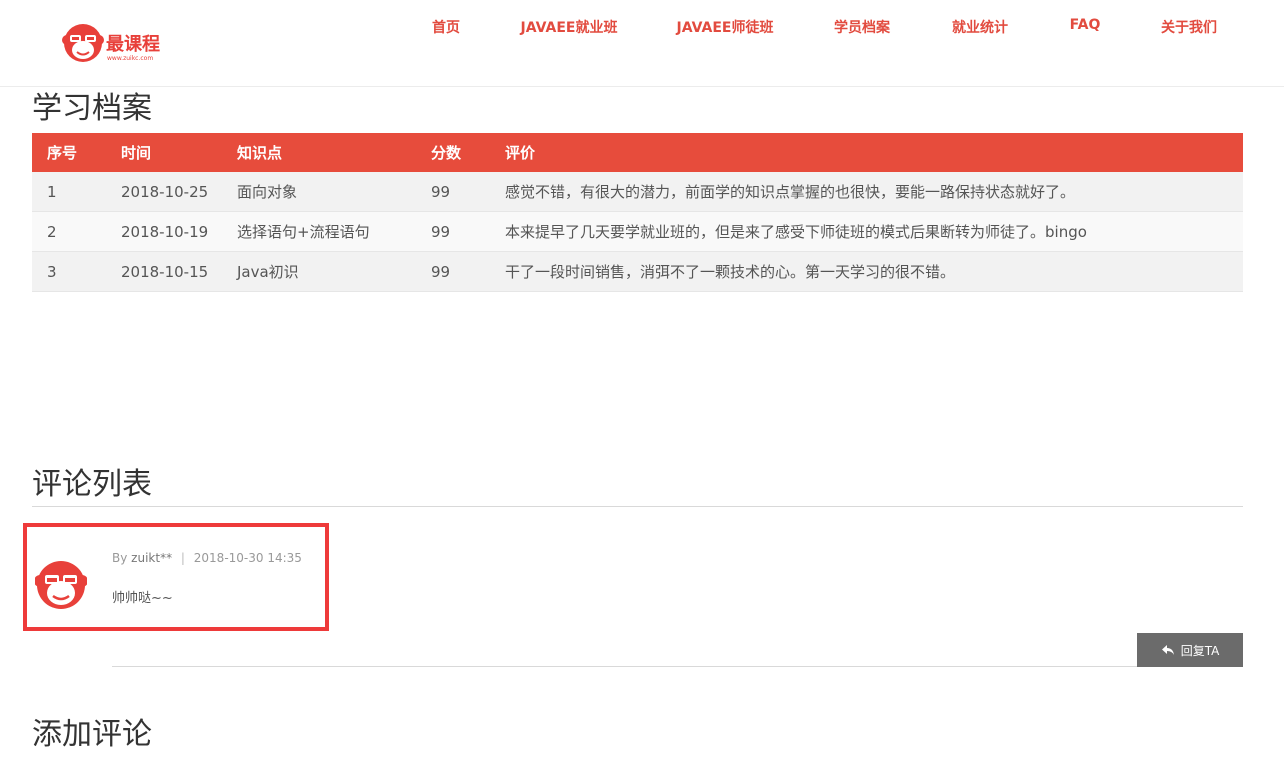 Image resolution: width=1284 pixels, height=763 pixels. What do you see at coordinates (319, 192) in the screenshot?
I see `cell-topic: 面向对象` at bounding box center [319, 192].